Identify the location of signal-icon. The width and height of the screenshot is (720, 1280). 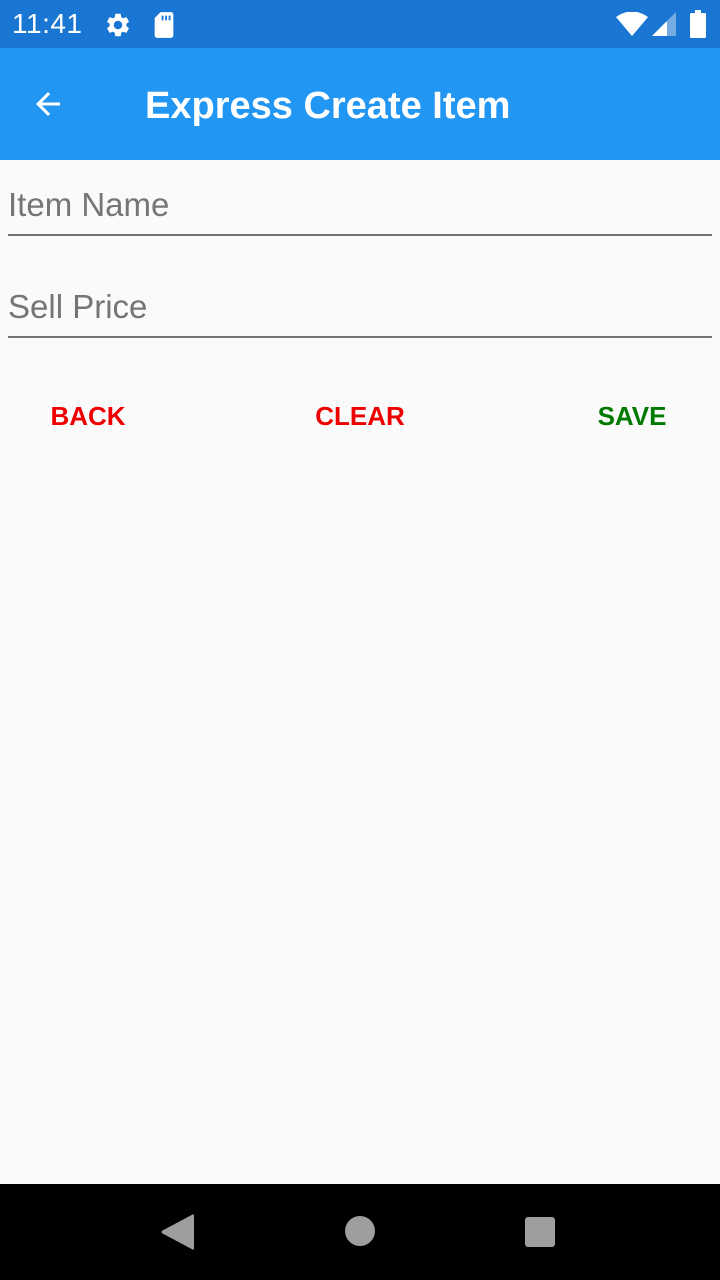
(664, 26).